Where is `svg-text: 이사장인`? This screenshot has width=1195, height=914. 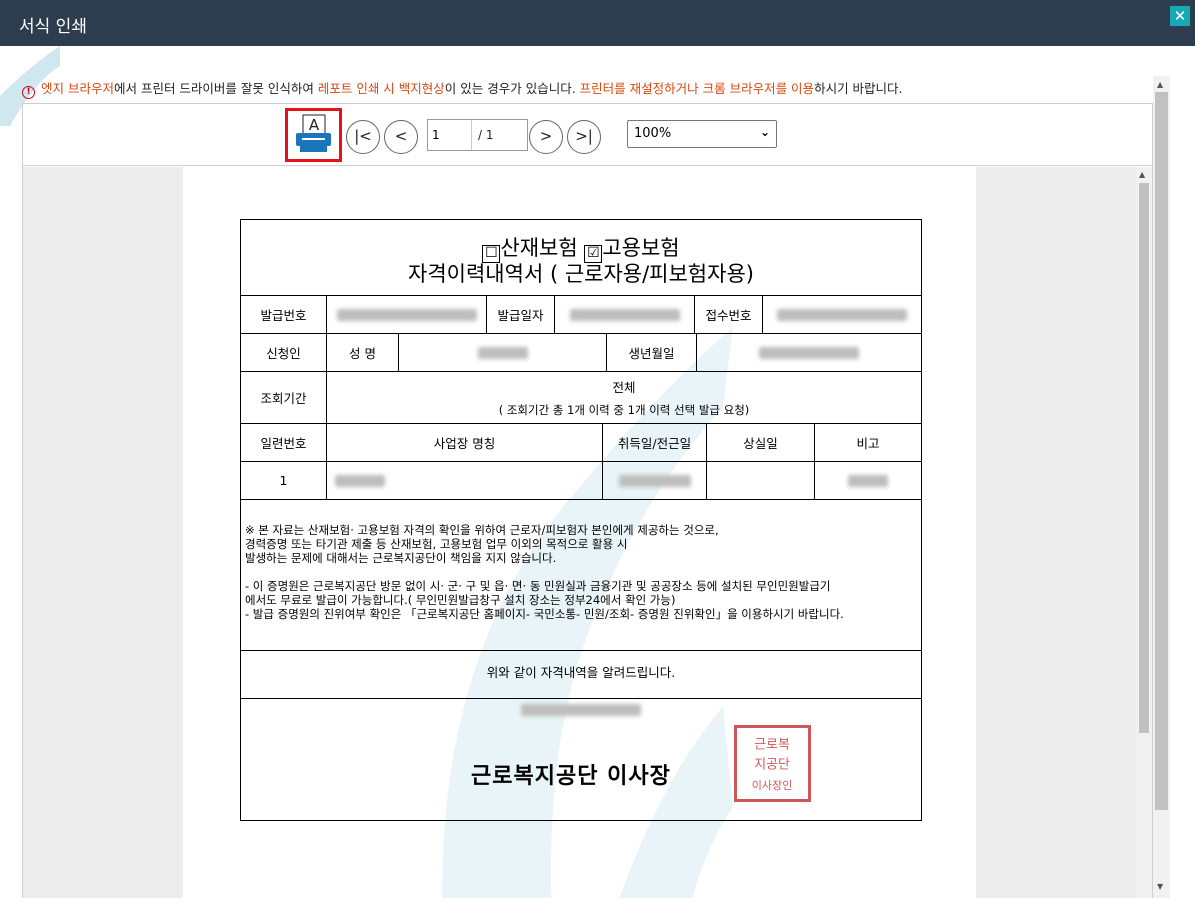
svg-text: 이사장인 is located at coordinates (772, 785).